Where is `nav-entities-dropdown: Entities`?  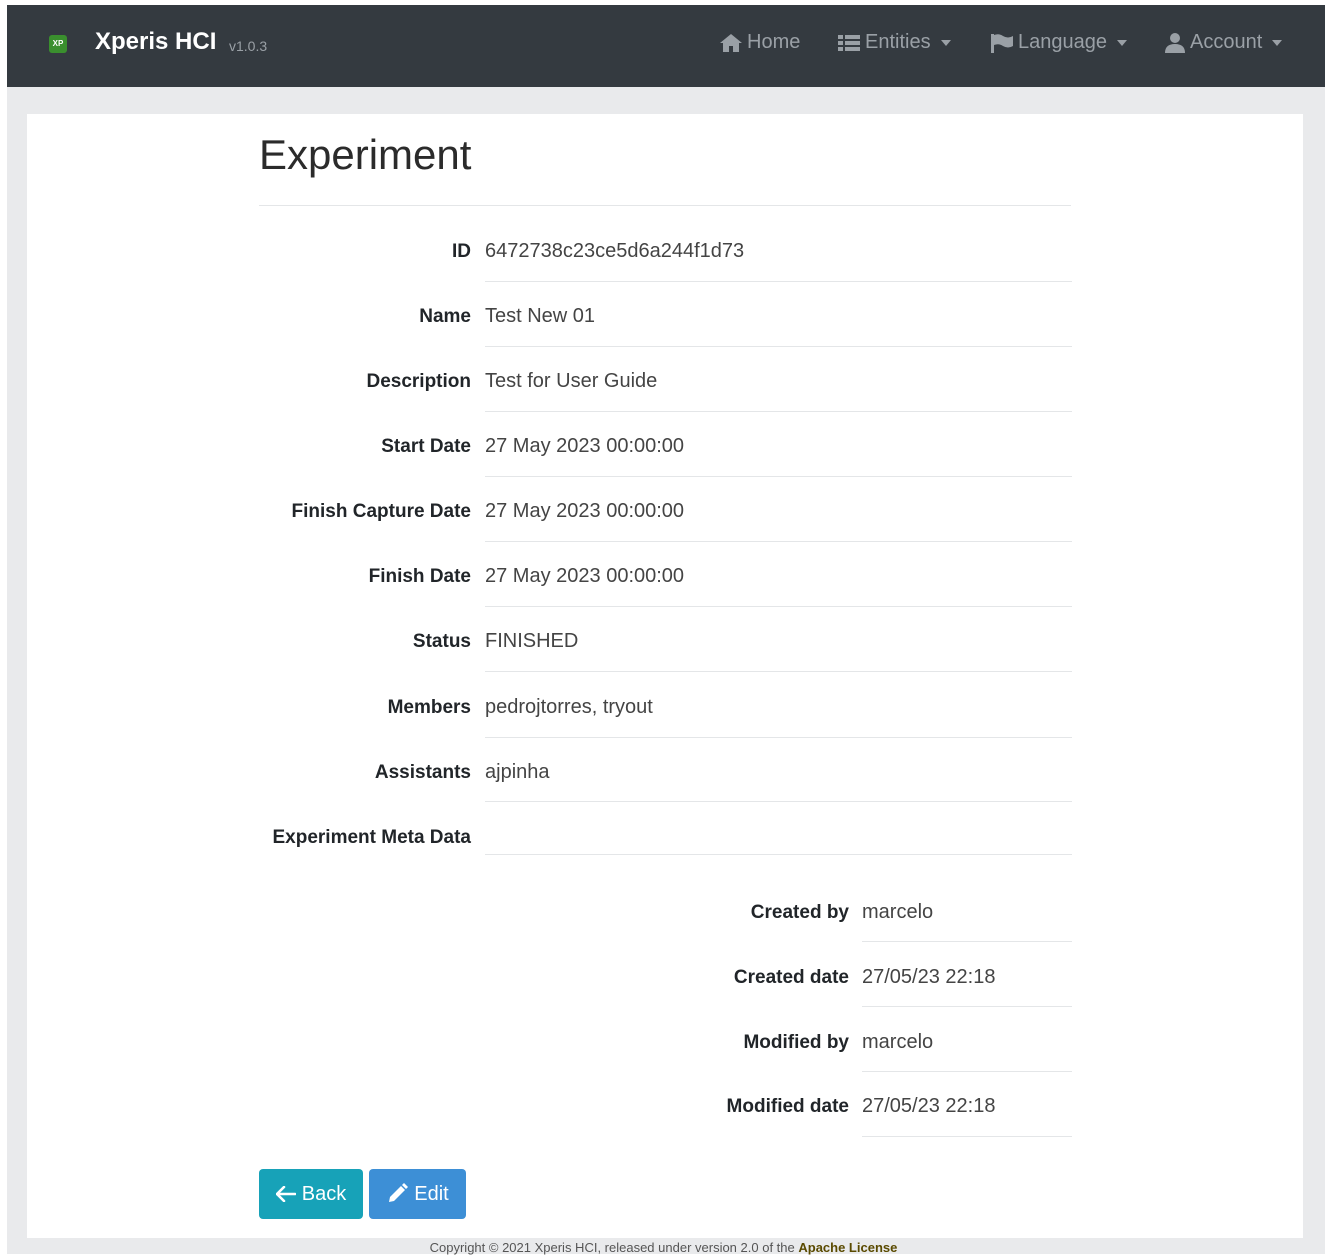
nav-entities-dropdown: Entities is located at coordinates (894, 42).